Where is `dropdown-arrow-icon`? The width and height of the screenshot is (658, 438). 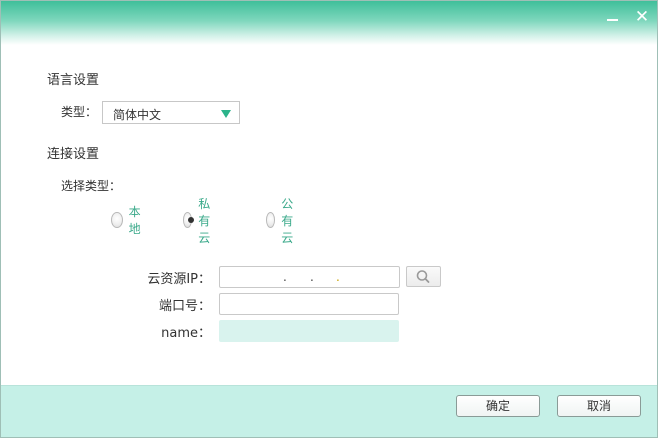
dropdown-arrow-icon is located at coordinates (226, 114).